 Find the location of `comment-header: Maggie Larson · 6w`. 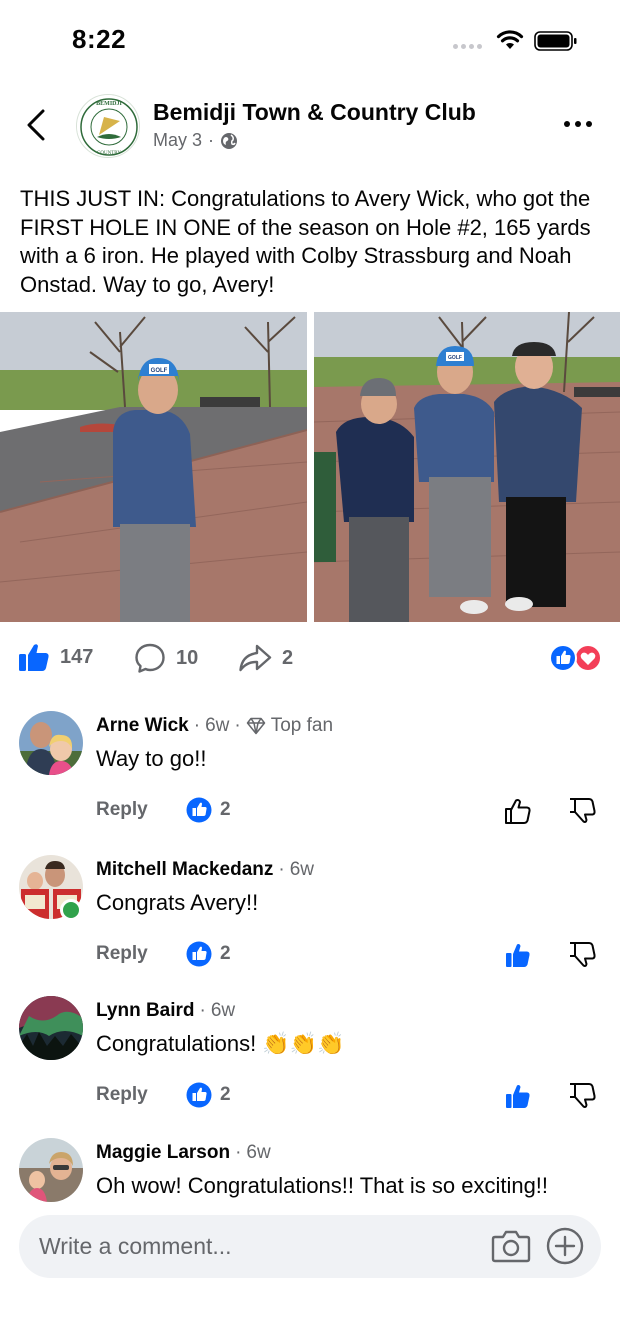

comment-header: Maggie Larson · 6w is located at coordinates (183, 1153).